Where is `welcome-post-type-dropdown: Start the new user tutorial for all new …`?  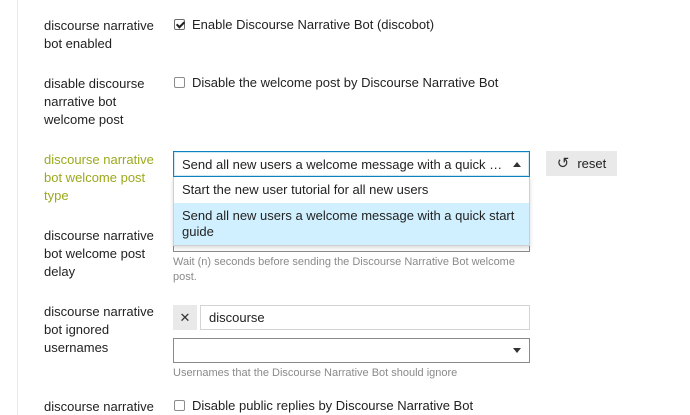 welcome-post-type-dropdown: Start the new user tutorial for all new … is located at coordinates (351, 211).